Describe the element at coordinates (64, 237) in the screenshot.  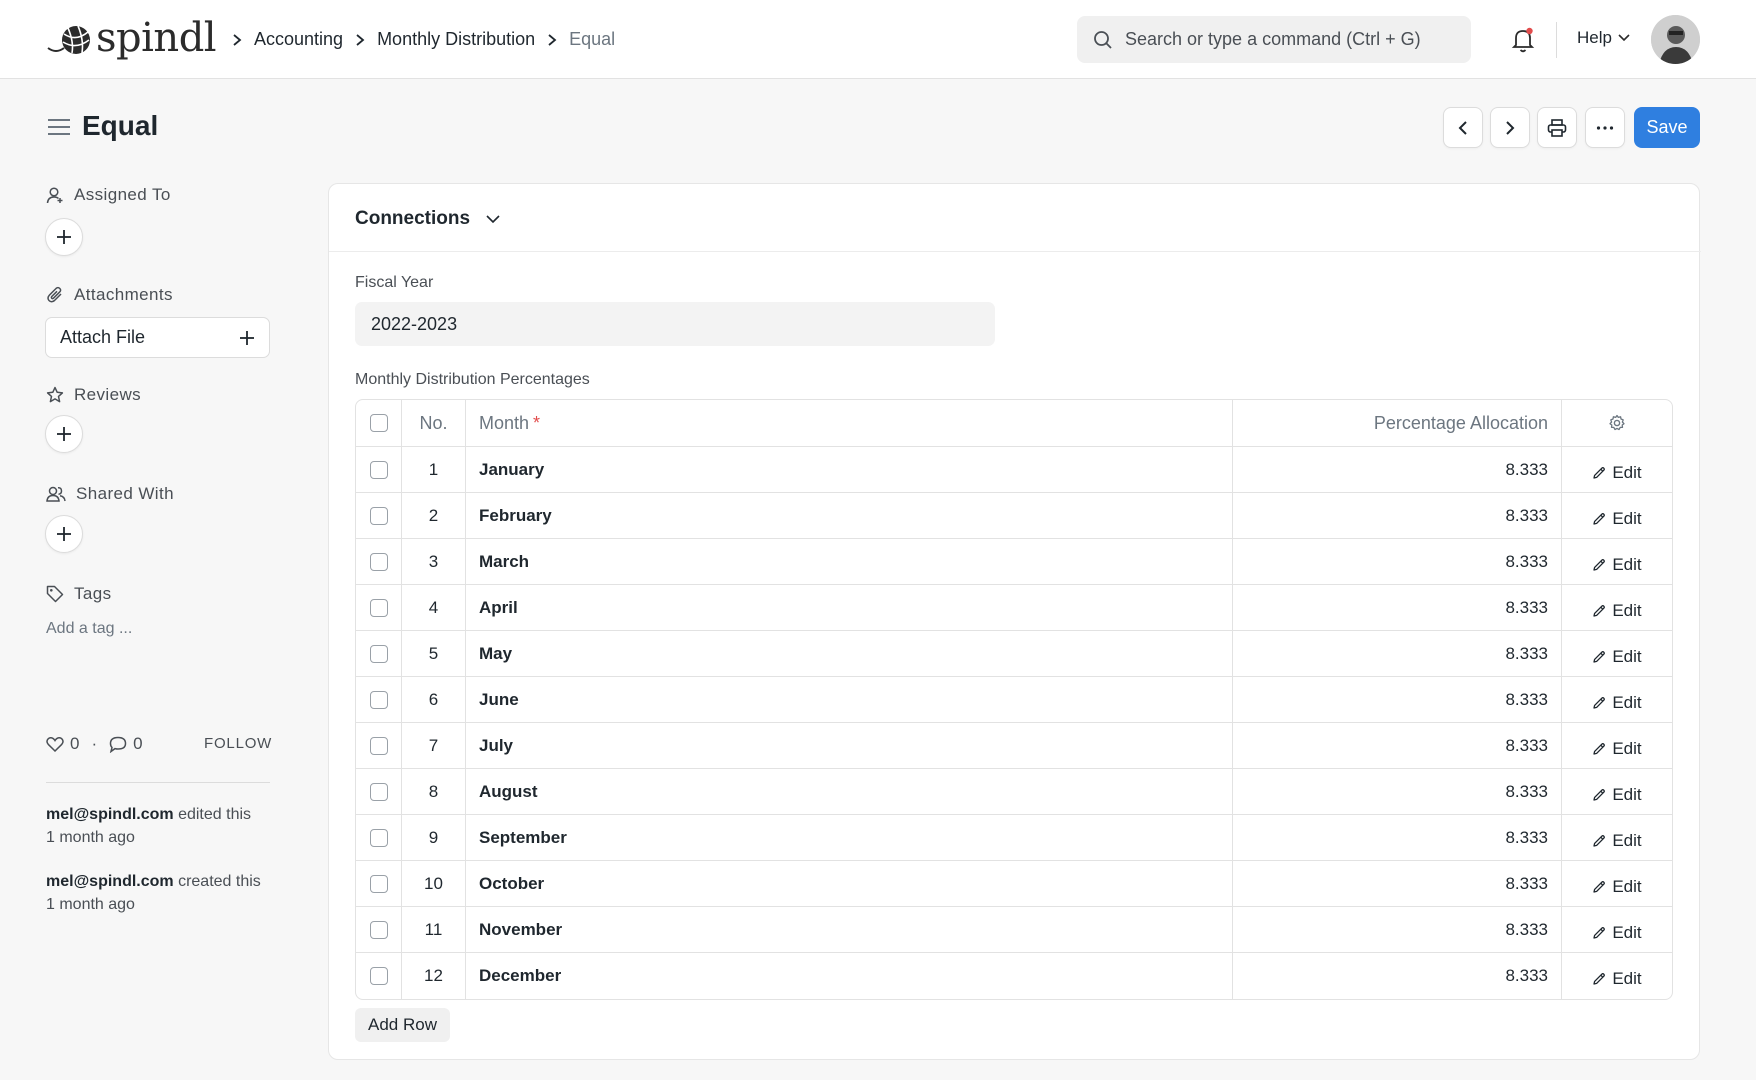
I see `add-assignee-button` at that location.